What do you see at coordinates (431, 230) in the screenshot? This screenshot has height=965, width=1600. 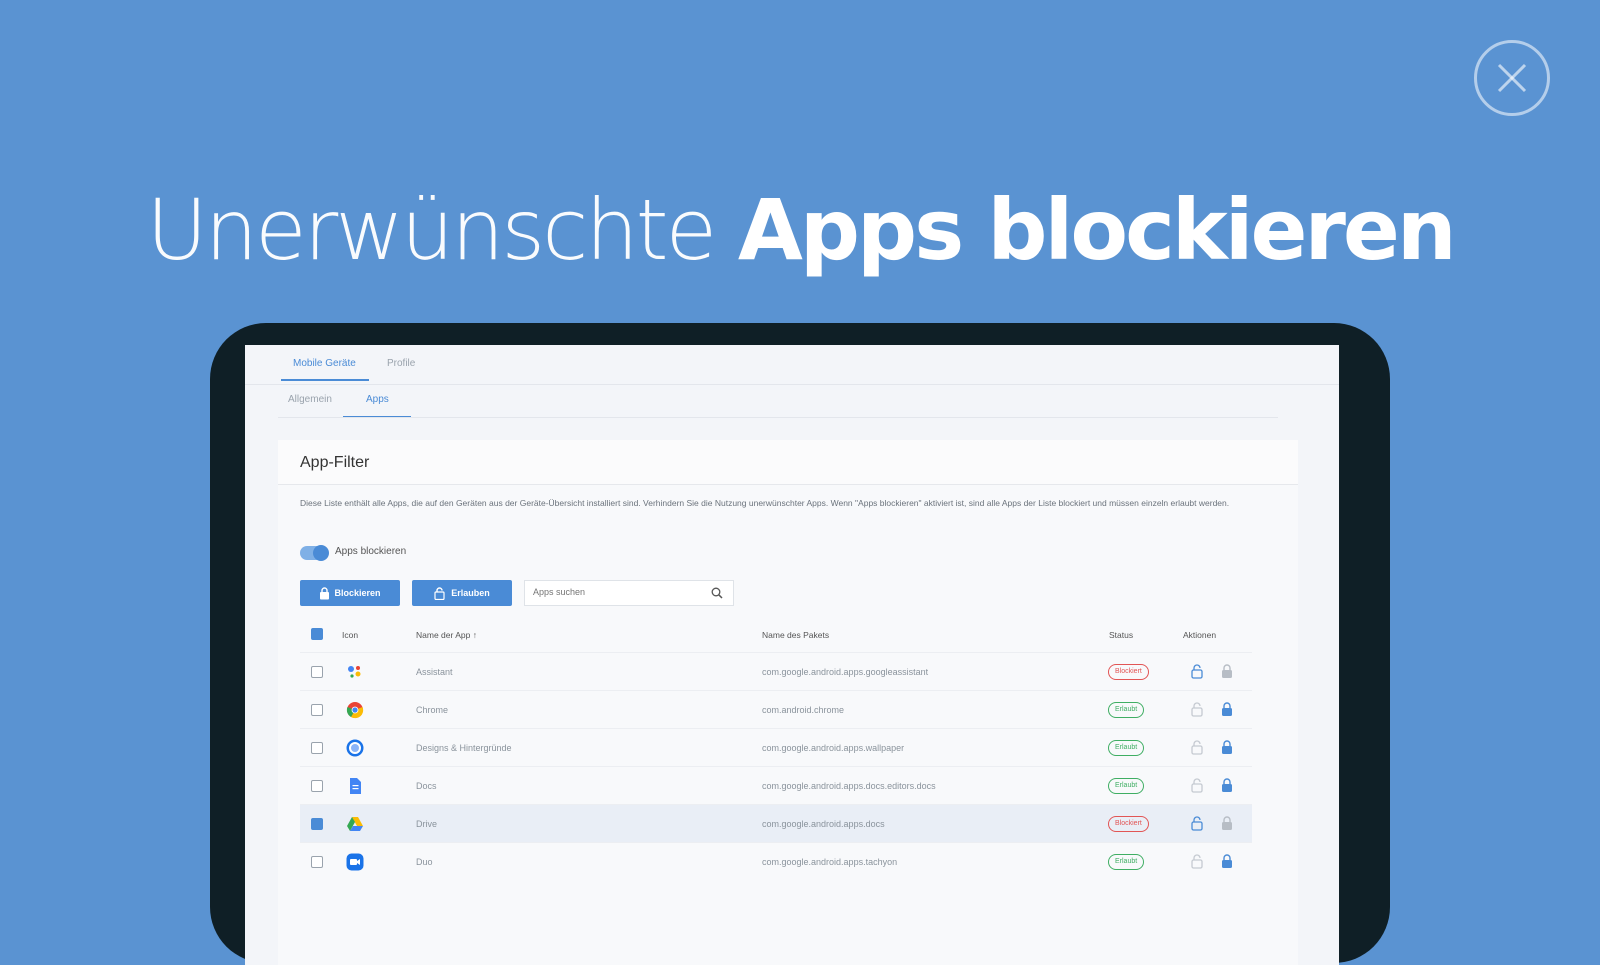 I see `headline-light: Unerwünschte` at bounding box center [431, 230].